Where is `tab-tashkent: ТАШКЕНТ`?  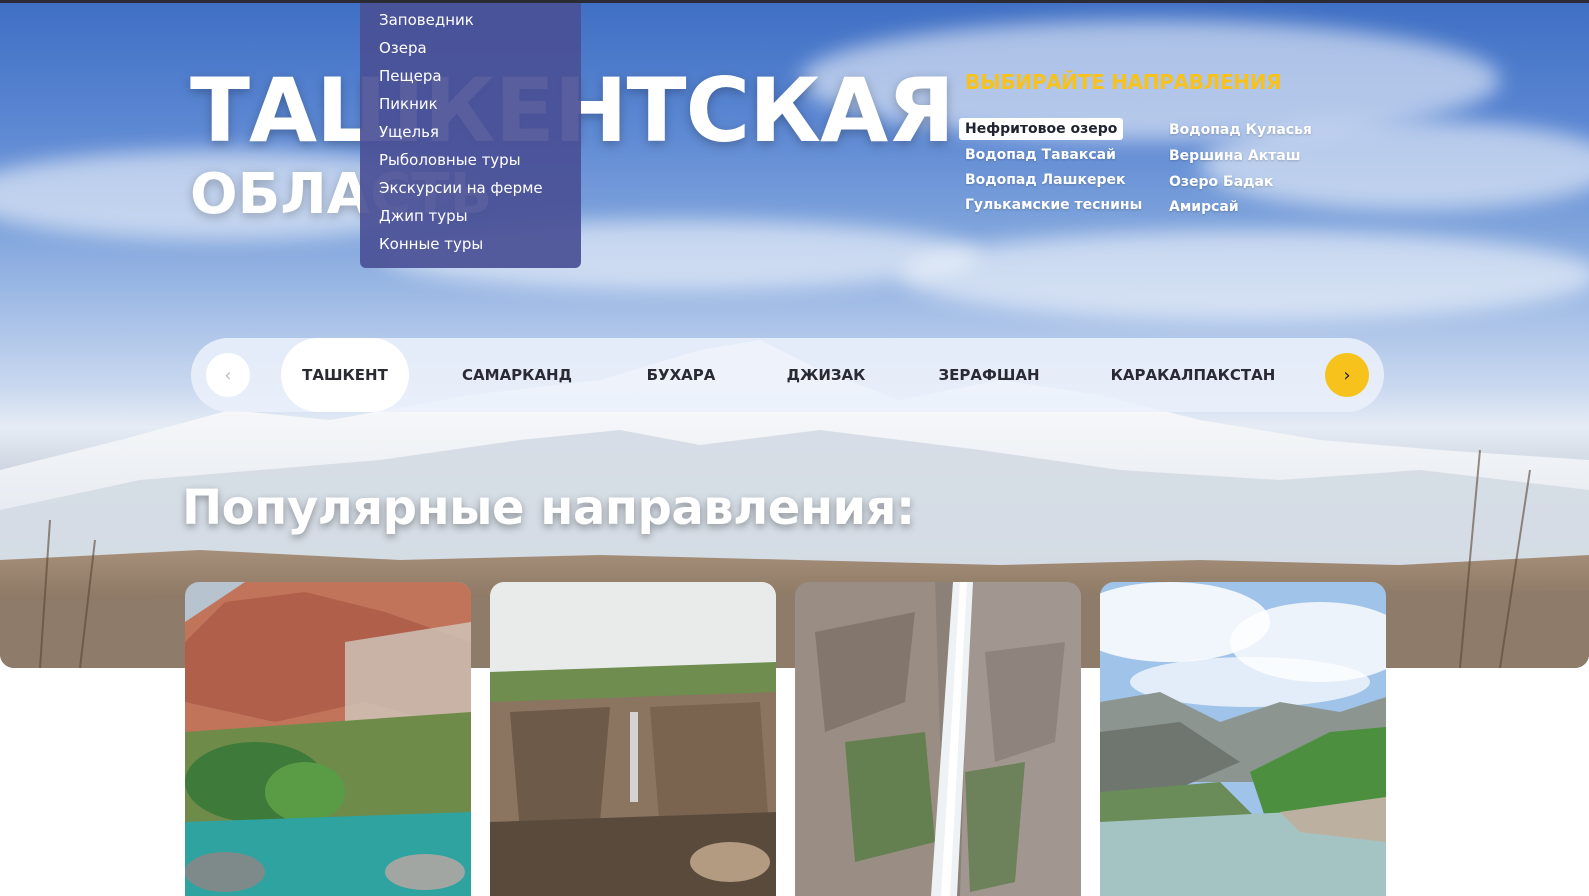 tab-tashkent: ТАШКЕНТ is located at coordinates (345, 375).